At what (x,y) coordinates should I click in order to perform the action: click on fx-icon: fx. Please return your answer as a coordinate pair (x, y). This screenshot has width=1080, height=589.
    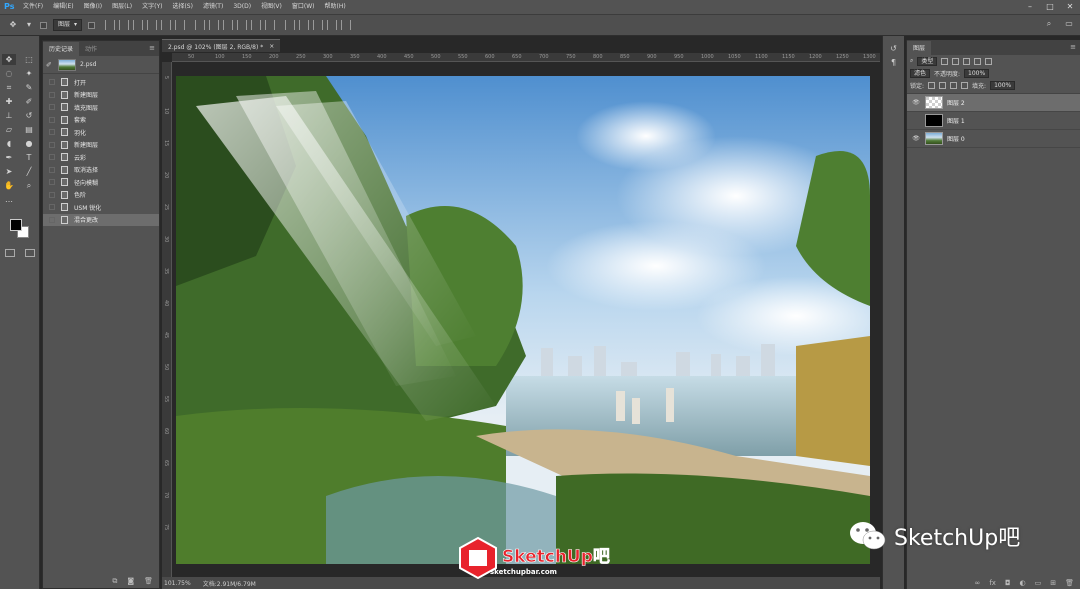
    Looking at the image, I should click on (992, 583).